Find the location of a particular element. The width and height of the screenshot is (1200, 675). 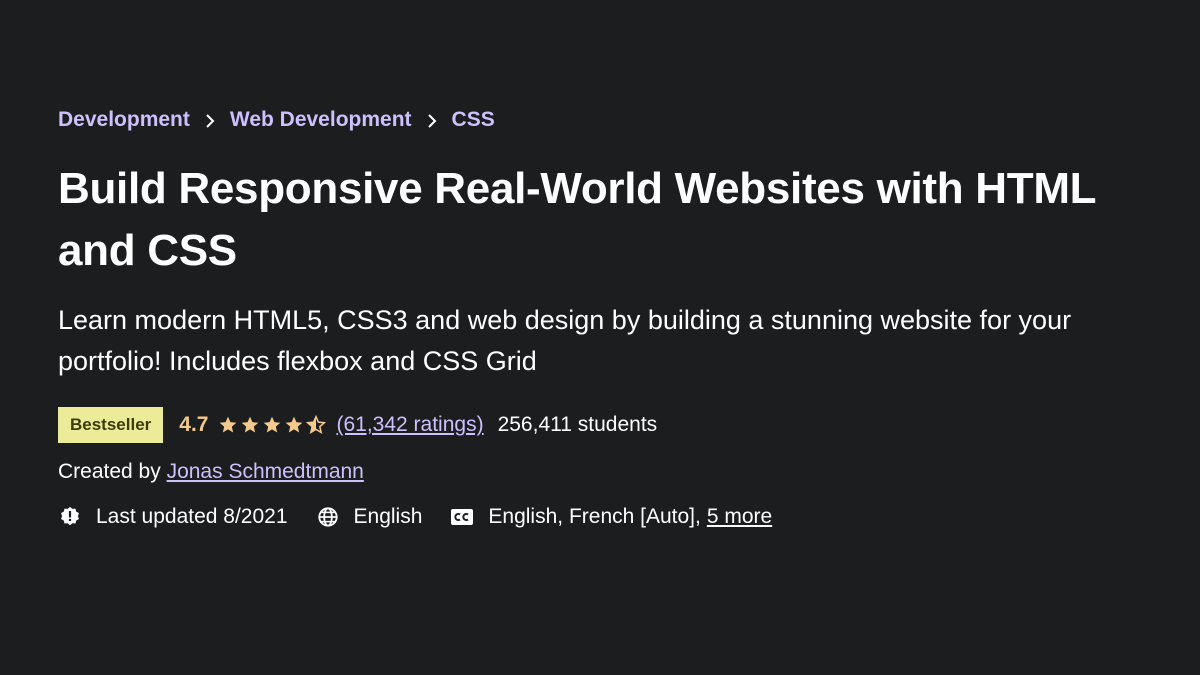

captions-more-link: 5 more is located at coordinates (739, 517).